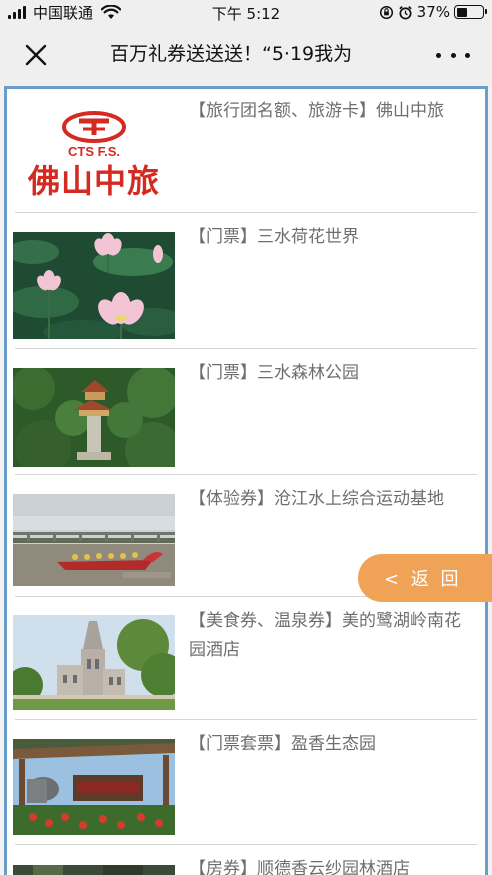 This screenshot has height=875, width=492. What do you see at coordinates (246, 411) in the screenshot?
I see `list-item: 【门票】三水森林公园` at bounding box center [246, 411].